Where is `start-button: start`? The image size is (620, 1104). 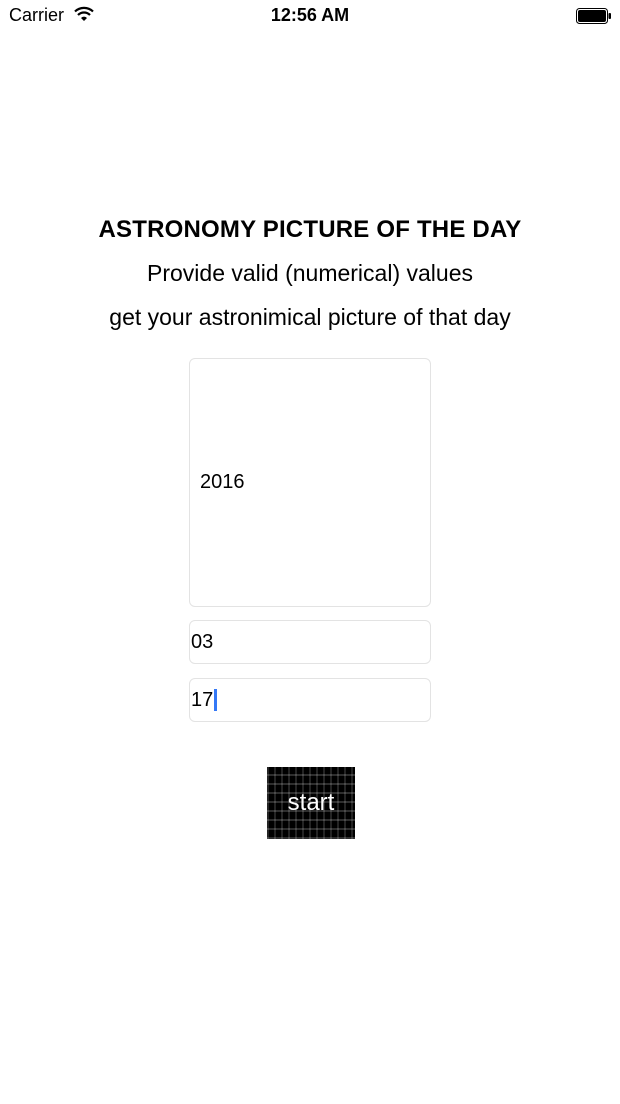
start-button: start is located at coordinates (311, 803).